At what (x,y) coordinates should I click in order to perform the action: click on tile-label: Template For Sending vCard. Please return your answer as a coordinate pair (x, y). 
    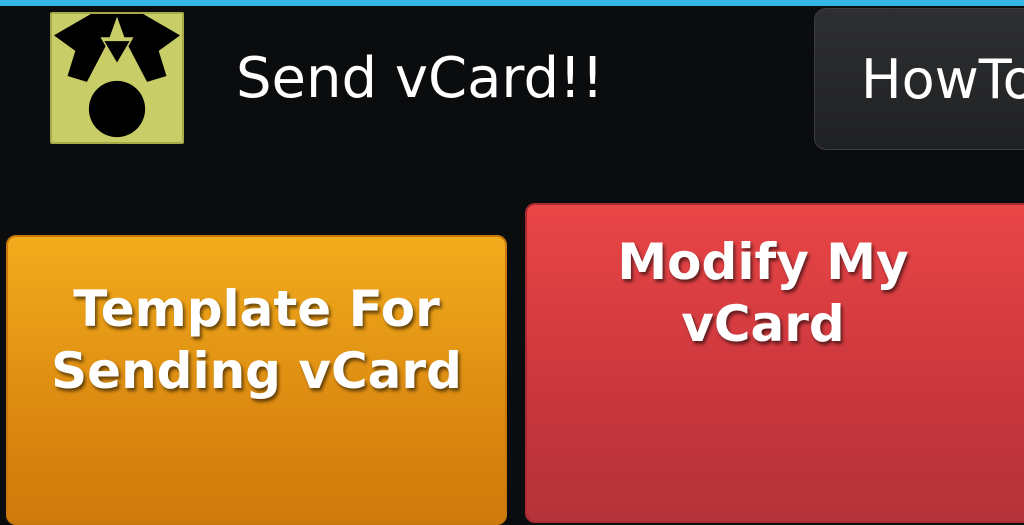
    Looking at the image, I should click on (256, 340).